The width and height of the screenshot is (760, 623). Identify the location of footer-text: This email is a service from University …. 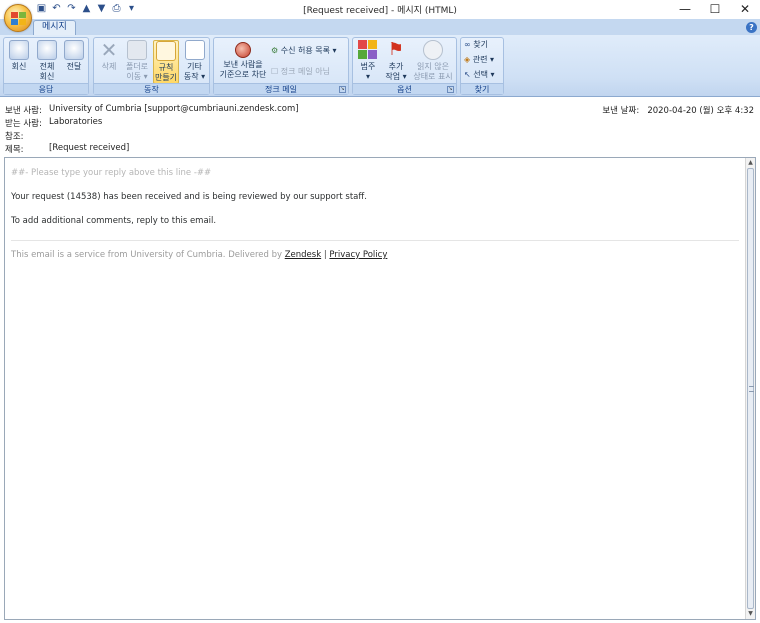
(147, 255).